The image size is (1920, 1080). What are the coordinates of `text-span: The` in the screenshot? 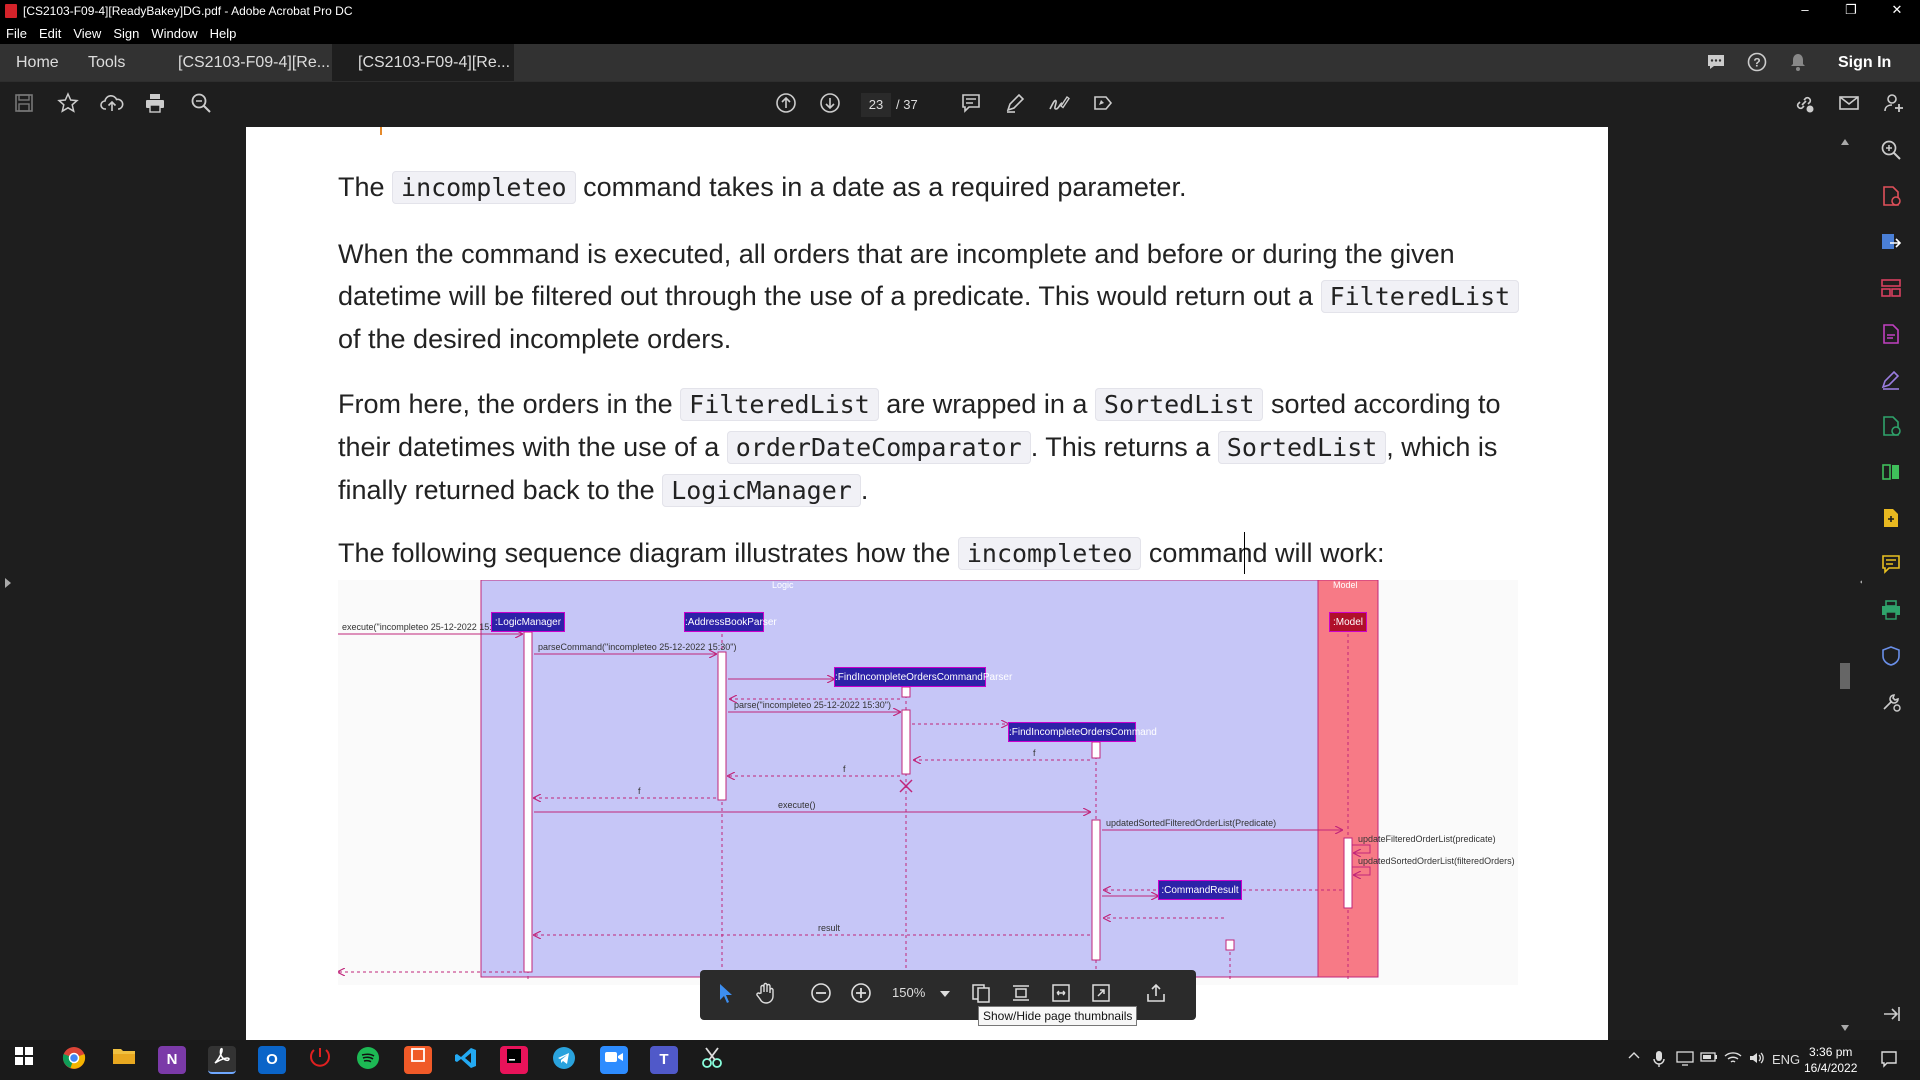 It's located at (365, 187).